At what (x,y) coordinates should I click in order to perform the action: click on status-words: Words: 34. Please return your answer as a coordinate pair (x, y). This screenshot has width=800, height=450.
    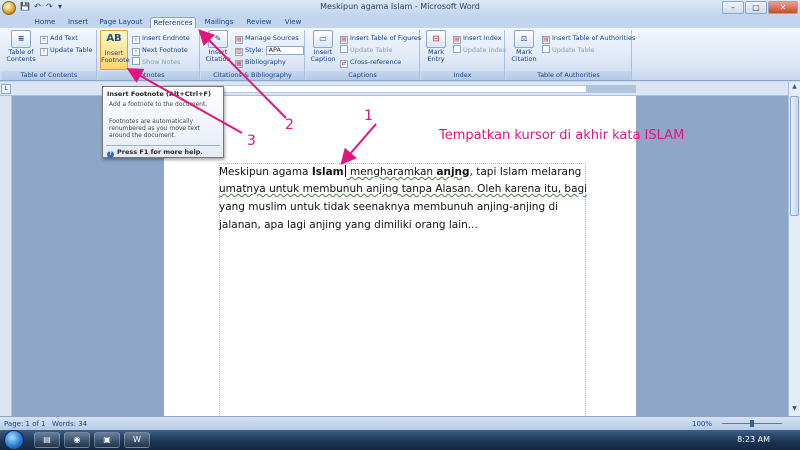
    Looking at the image, I should click on (69, 424).